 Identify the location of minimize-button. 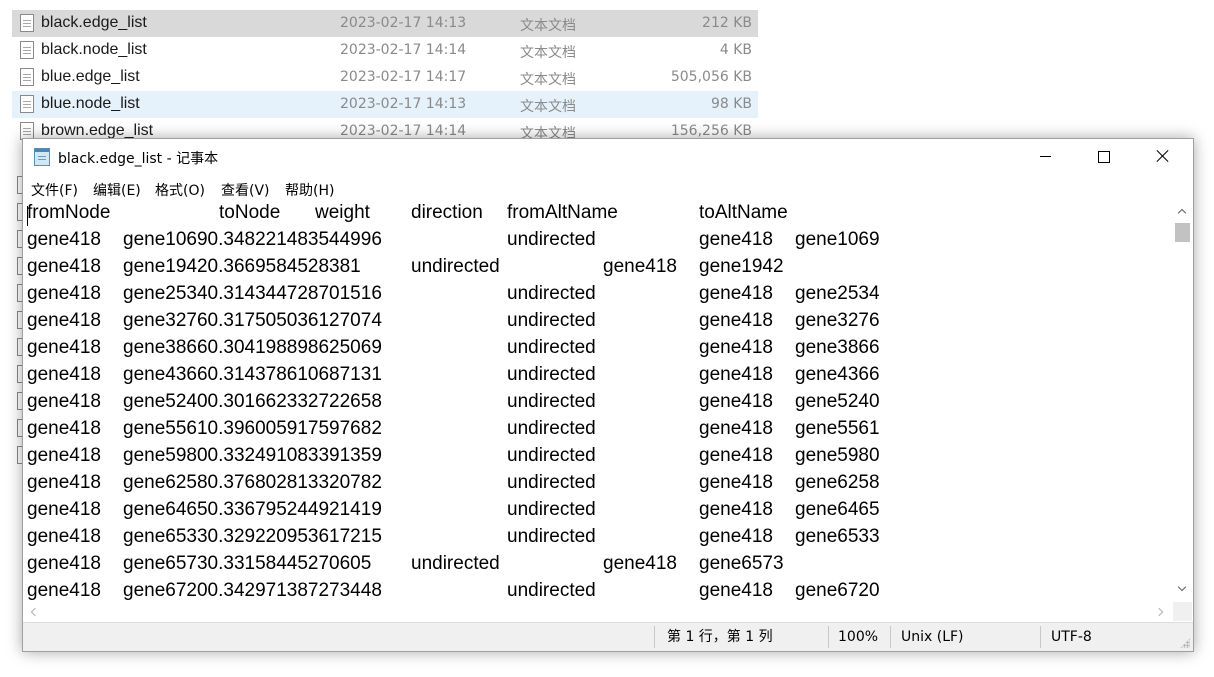
(1046, 156).